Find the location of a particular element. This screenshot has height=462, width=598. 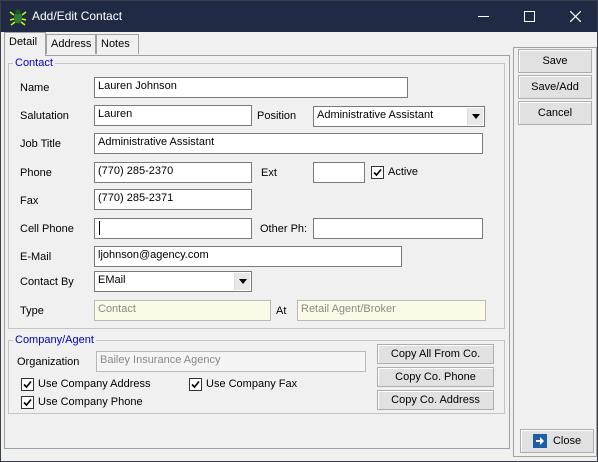

contact-by-select: EMail is located at coordinates (173, 281).